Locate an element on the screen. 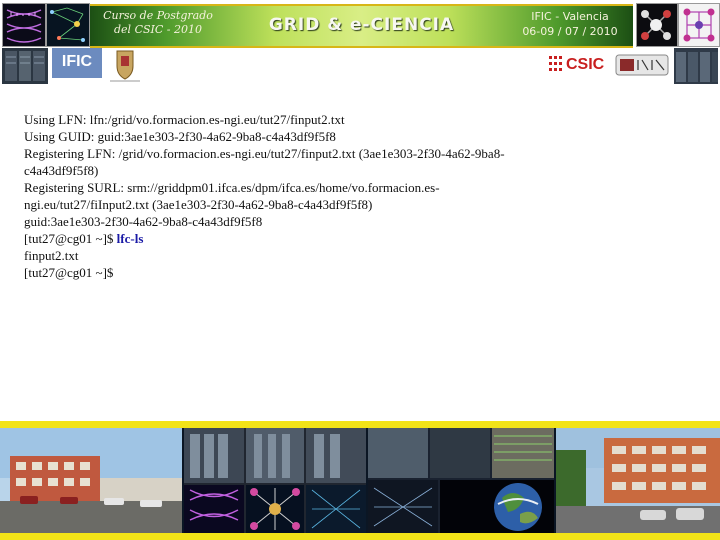 The height and width of the screenshot is (540, 720). terminal-command-line: [tut27@cg01 ~]$ lfc-ls is located at coordinates (304, 238).